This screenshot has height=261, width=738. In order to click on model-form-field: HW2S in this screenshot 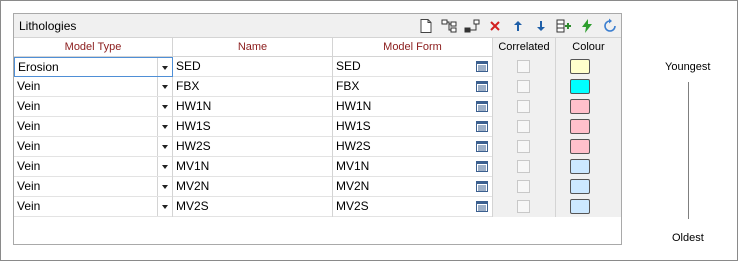, I will do `click(413, 147)`.